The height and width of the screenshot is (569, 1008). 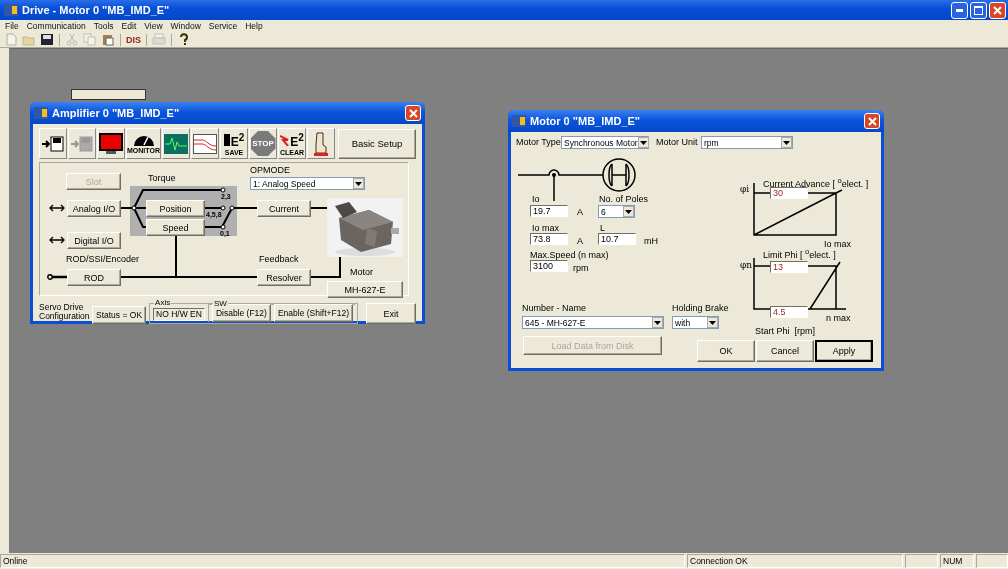 What do you see at coordinates (789, 267) in the screenshot?
I see `limit-phi-field: 13` at bounding box center [789, 267].